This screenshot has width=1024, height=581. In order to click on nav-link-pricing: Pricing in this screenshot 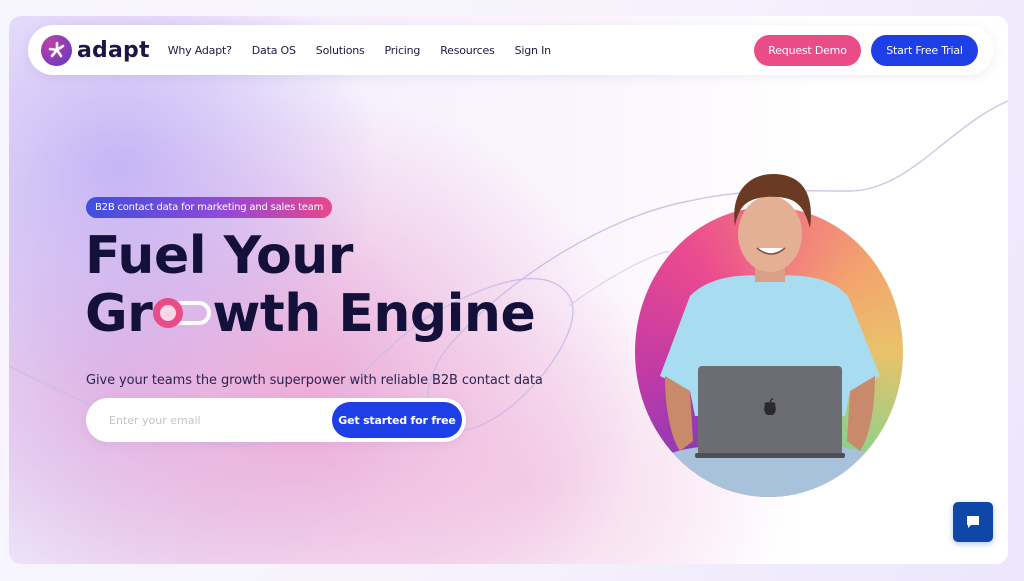, I will do `click(403, 50)`.